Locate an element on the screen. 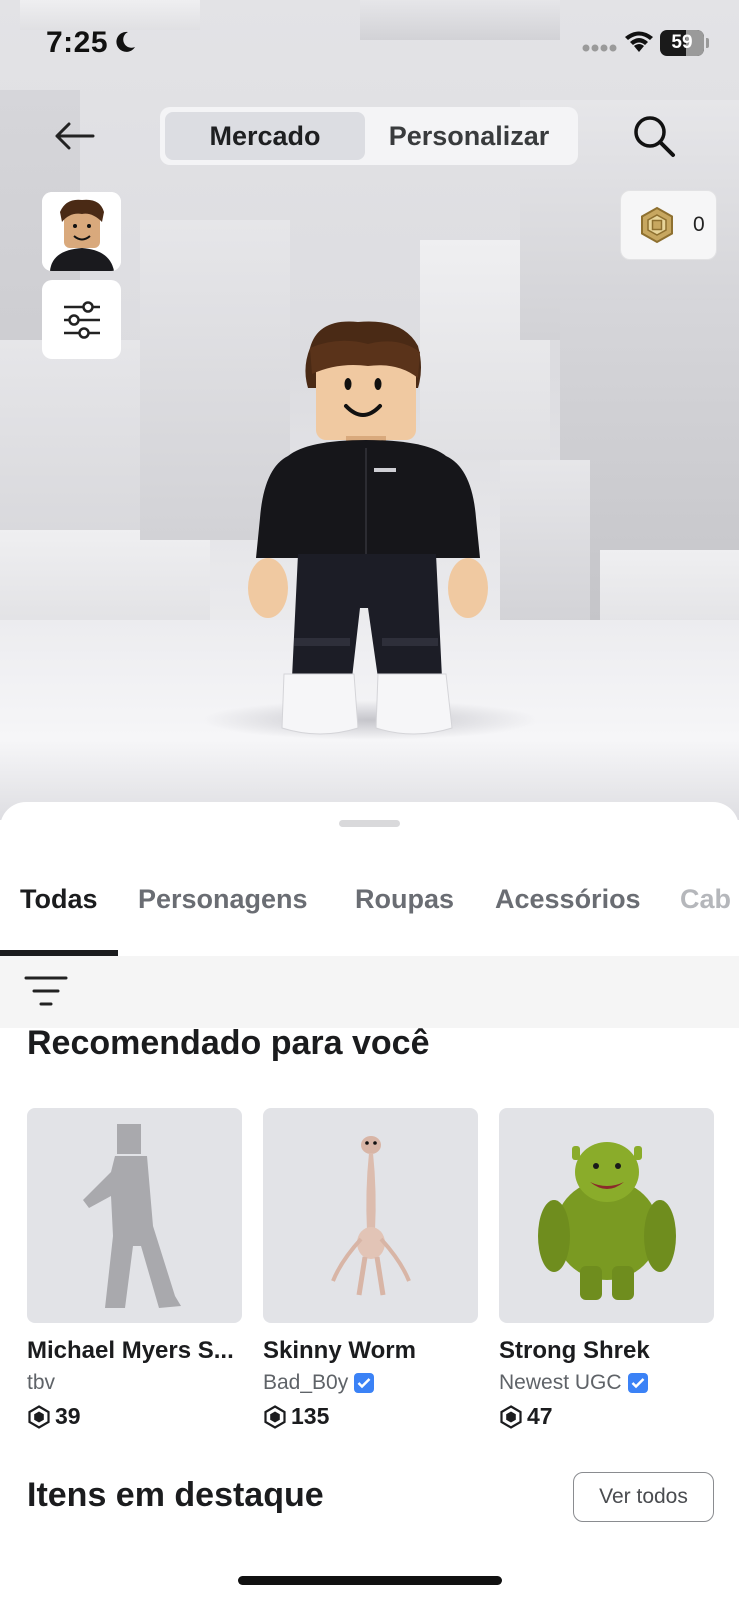 The height and width of the screenshot is (1600, 739). robux-balance: 0 is located at coordinates (668, 225).